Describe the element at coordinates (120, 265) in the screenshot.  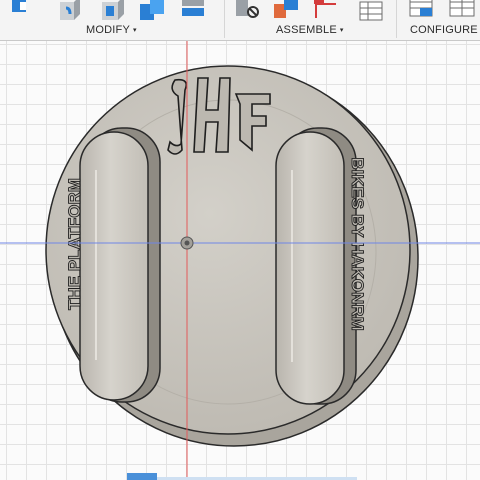
I see `left-bar` at that location.